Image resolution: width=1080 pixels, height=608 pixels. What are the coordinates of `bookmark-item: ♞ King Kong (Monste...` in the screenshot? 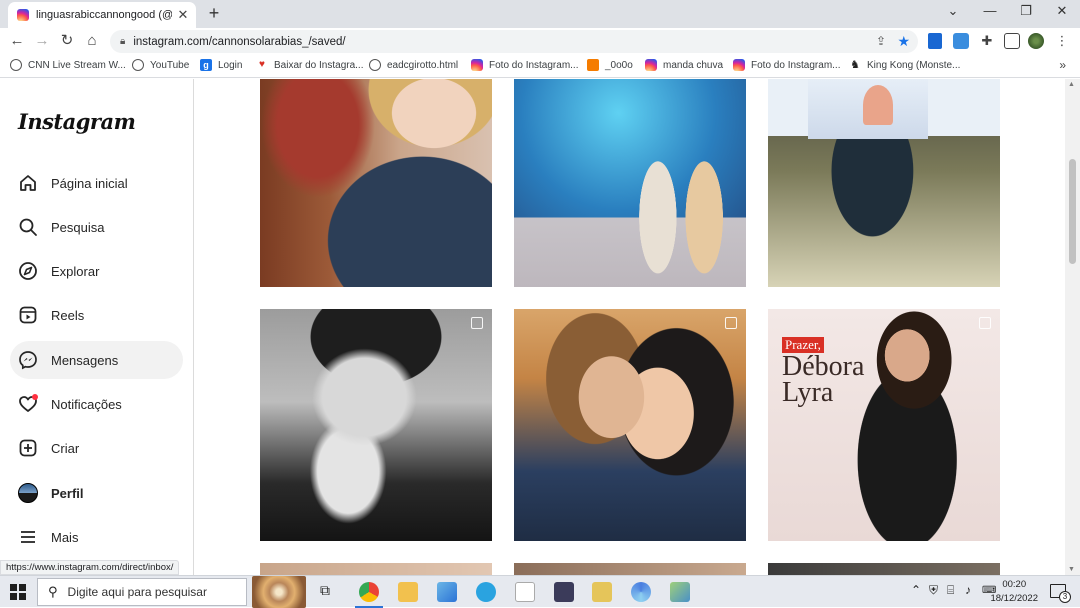 It's located at (904, 65).